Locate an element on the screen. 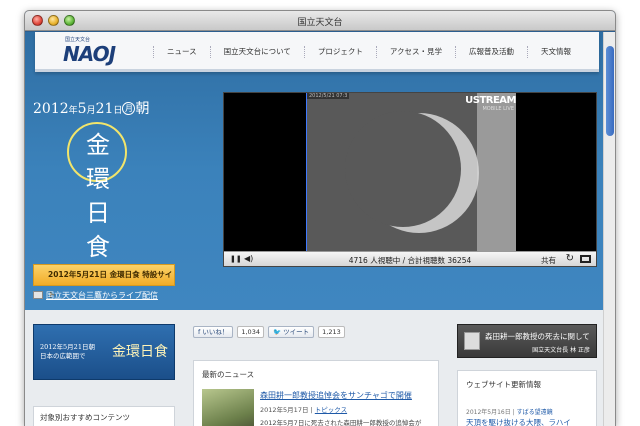 Image resolution: width=640 pixels, height=426 pixels. facebook-like-button: f いいね！ is located at coordinates (213, 332).